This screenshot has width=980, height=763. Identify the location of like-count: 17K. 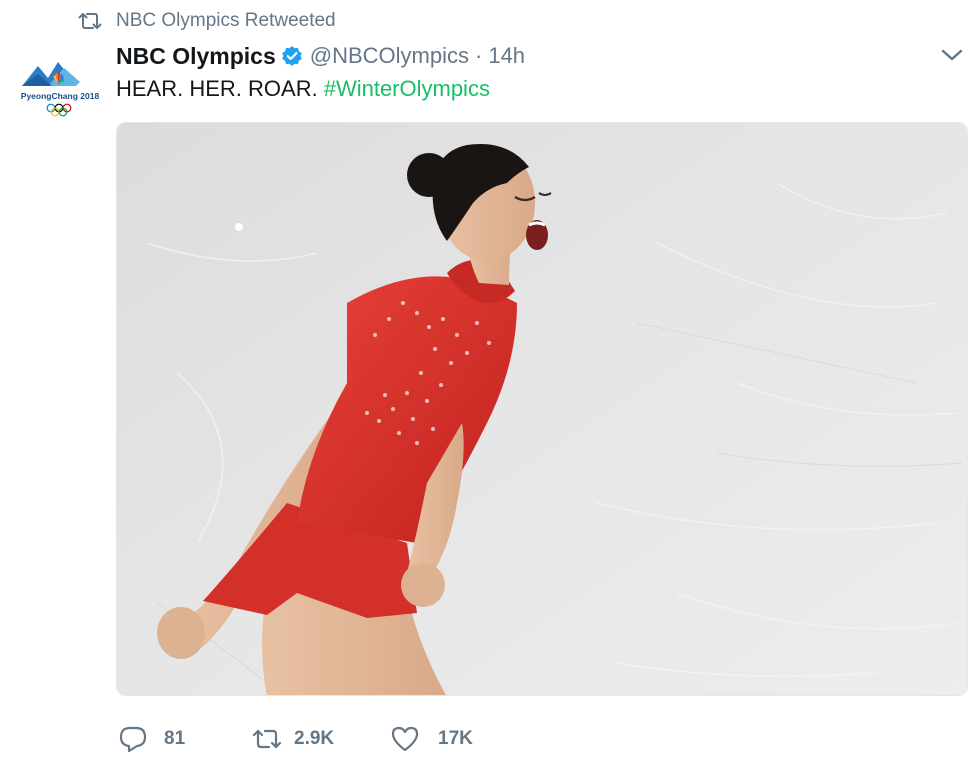
(455, 738).